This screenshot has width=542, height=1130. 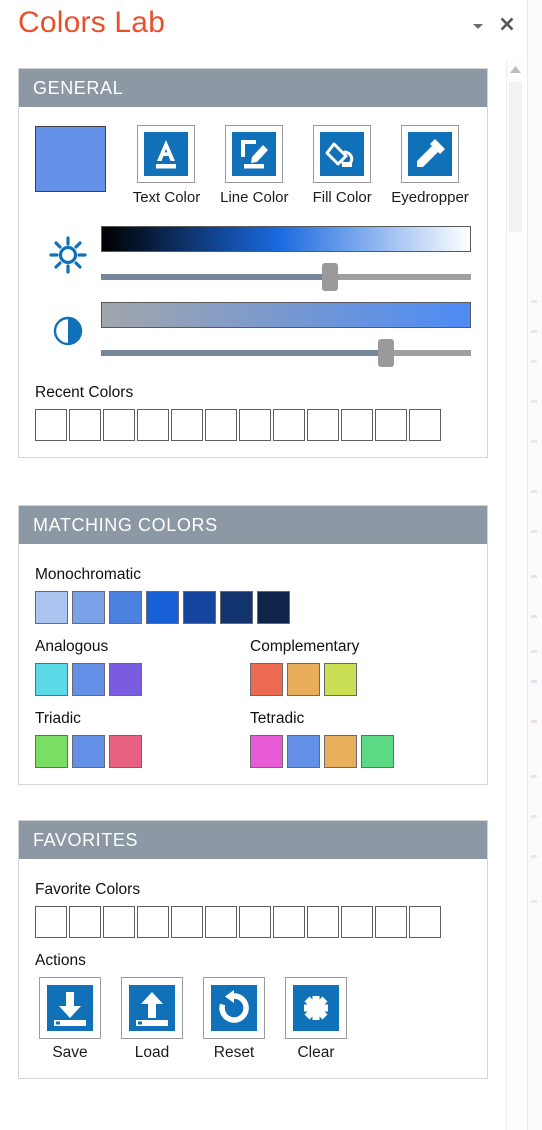 I want to click on eyedropper-button: Eyedropper, so click(x=430, y=165).